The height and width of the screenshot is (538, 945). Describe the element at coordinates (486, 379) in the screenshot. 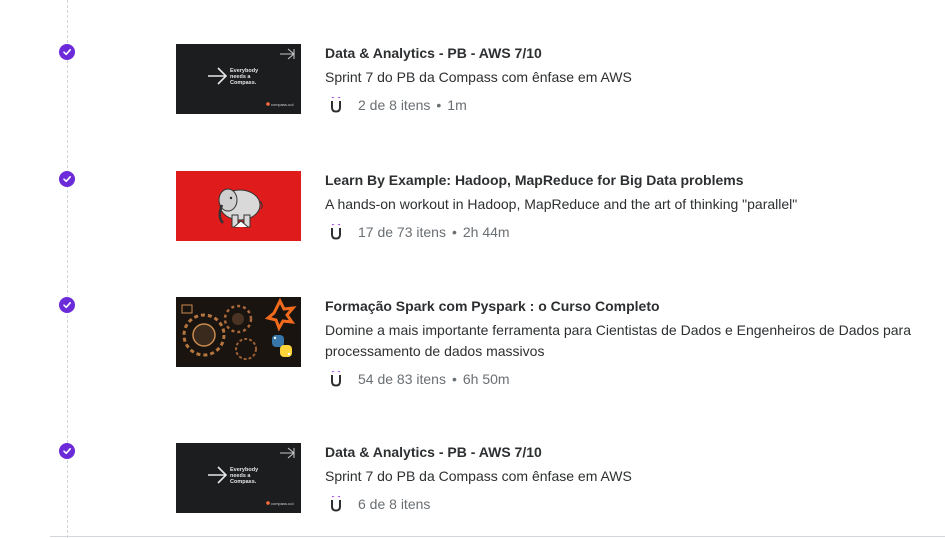

I see `course-duration: 6h 50m` at that location.